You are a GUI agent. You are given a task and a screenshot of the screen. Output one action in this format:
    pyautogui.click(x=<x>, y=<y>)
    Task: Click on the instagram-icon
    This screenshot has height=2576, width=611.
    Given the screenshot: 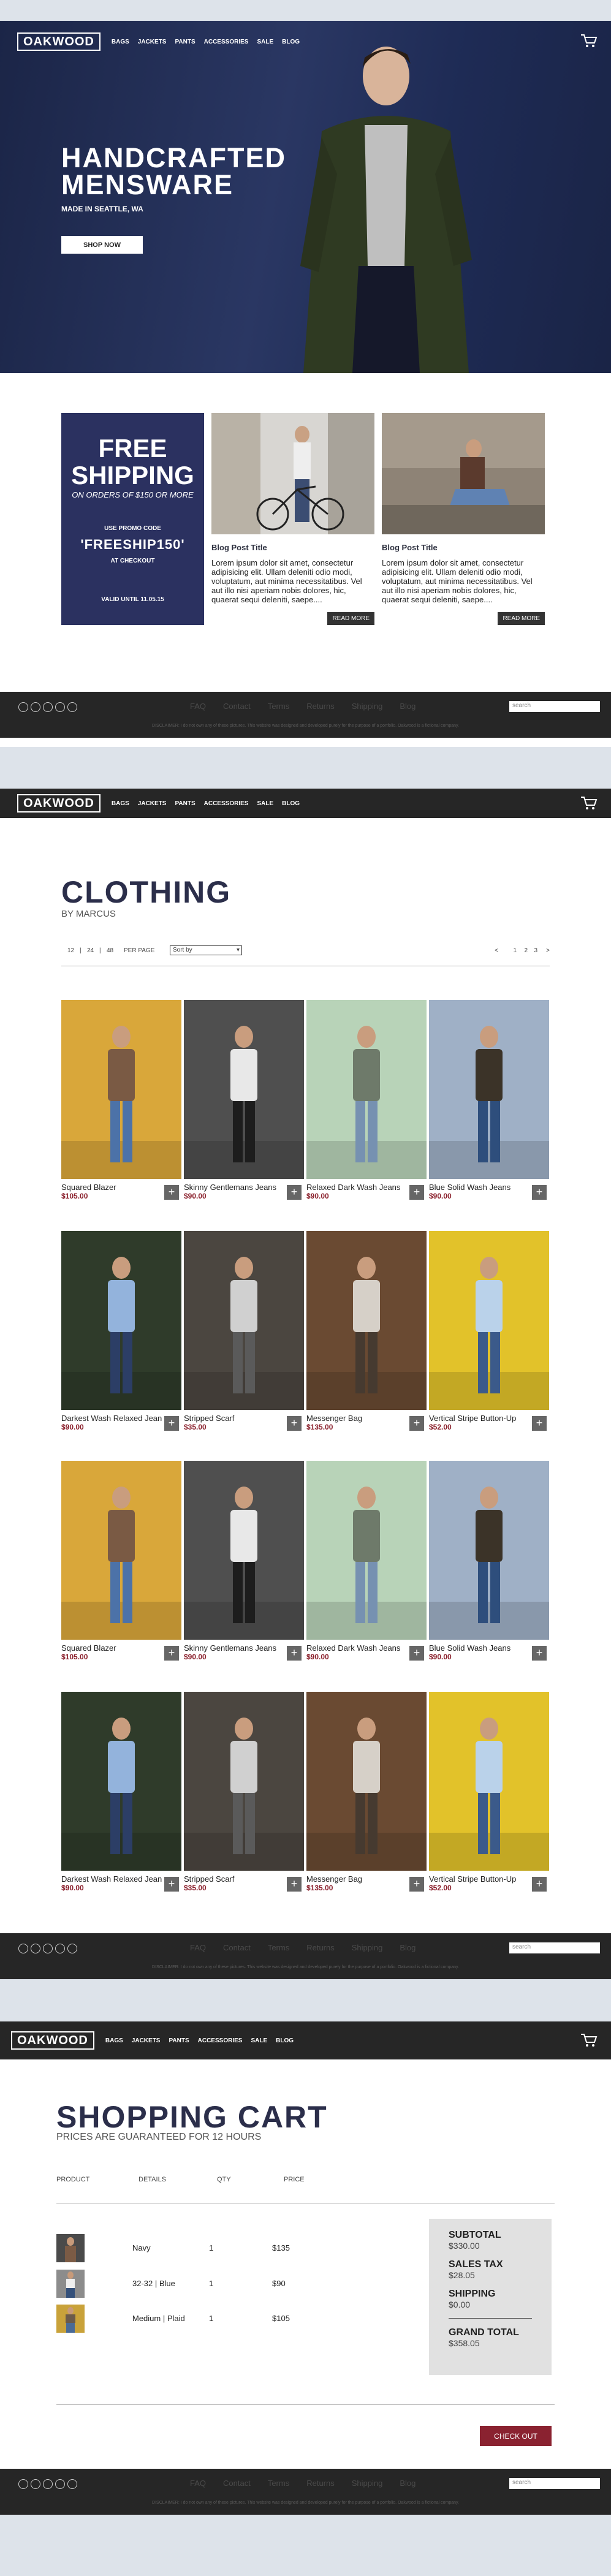 What is the action you would take?
    pyautogui.click(x=48, y=2484)
    